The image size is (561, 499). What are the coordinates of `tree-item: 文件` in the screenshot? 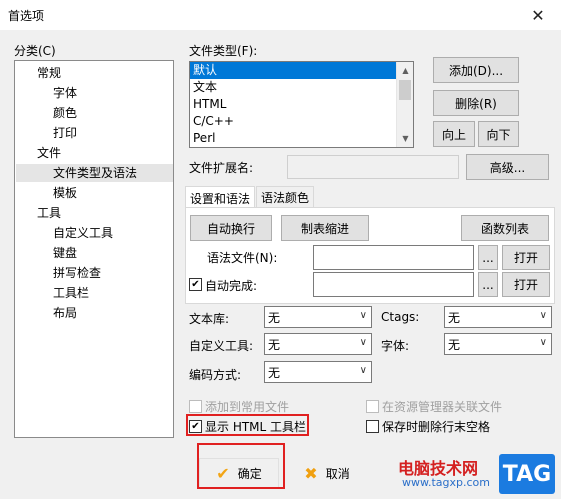 It's located at (49, 153).